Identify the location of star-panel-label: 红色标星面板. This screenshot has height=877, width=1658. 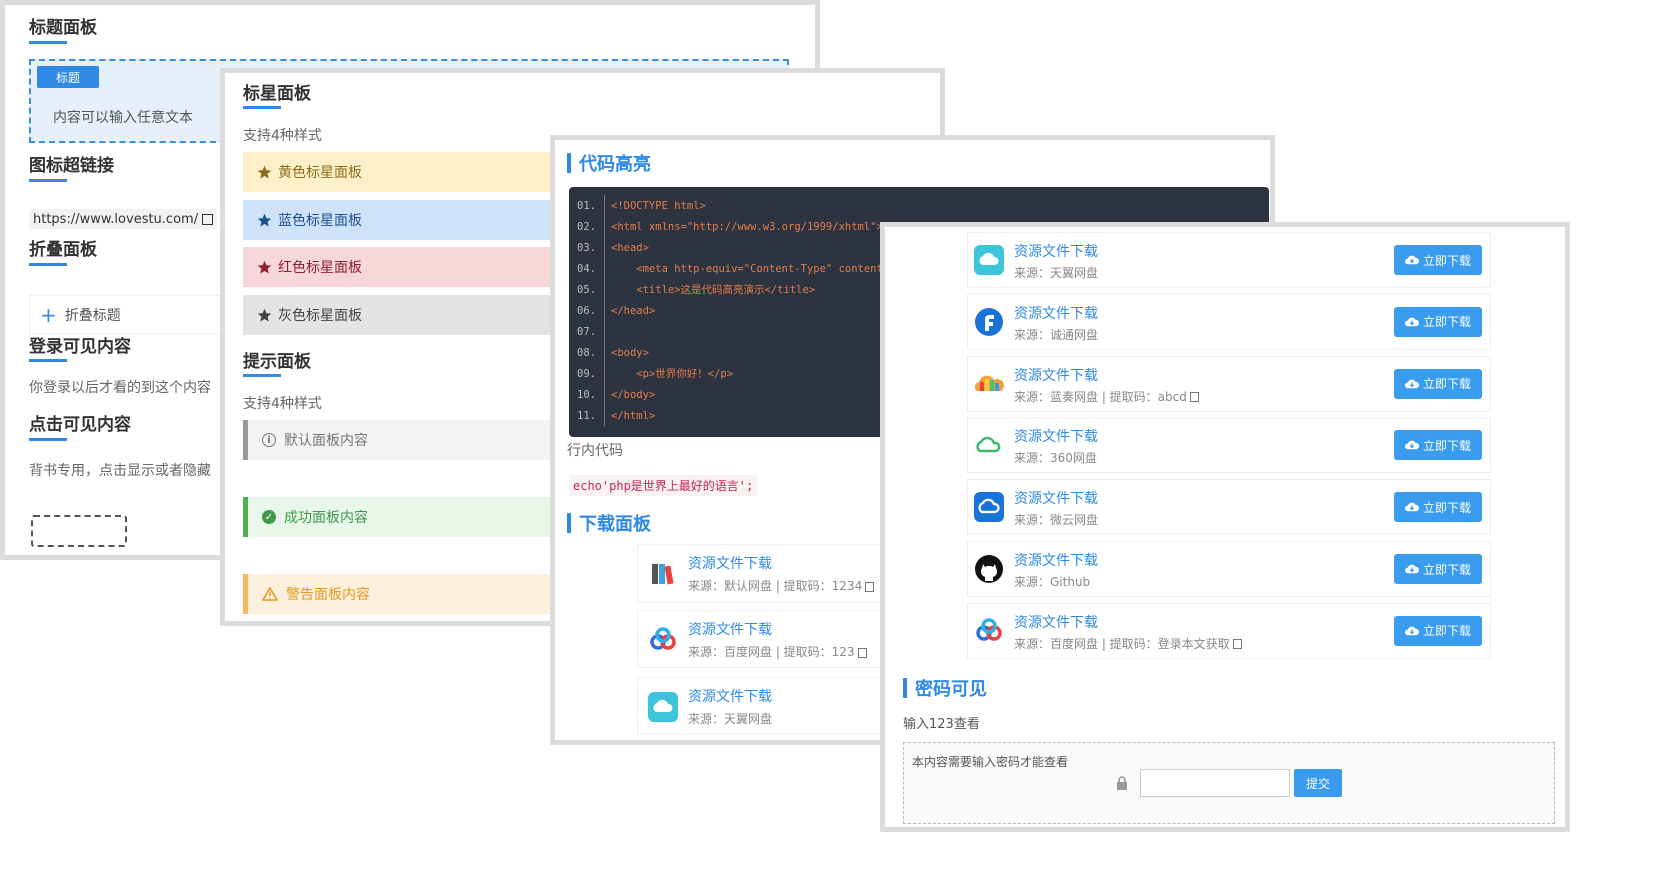
(320, 268).